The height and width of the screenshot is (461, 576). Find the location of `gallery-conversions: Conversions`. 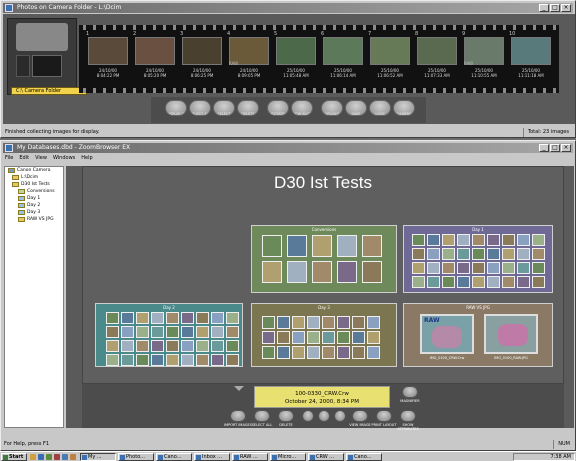

gallery-conversions: Conversions is located at coordinates (324, 259).